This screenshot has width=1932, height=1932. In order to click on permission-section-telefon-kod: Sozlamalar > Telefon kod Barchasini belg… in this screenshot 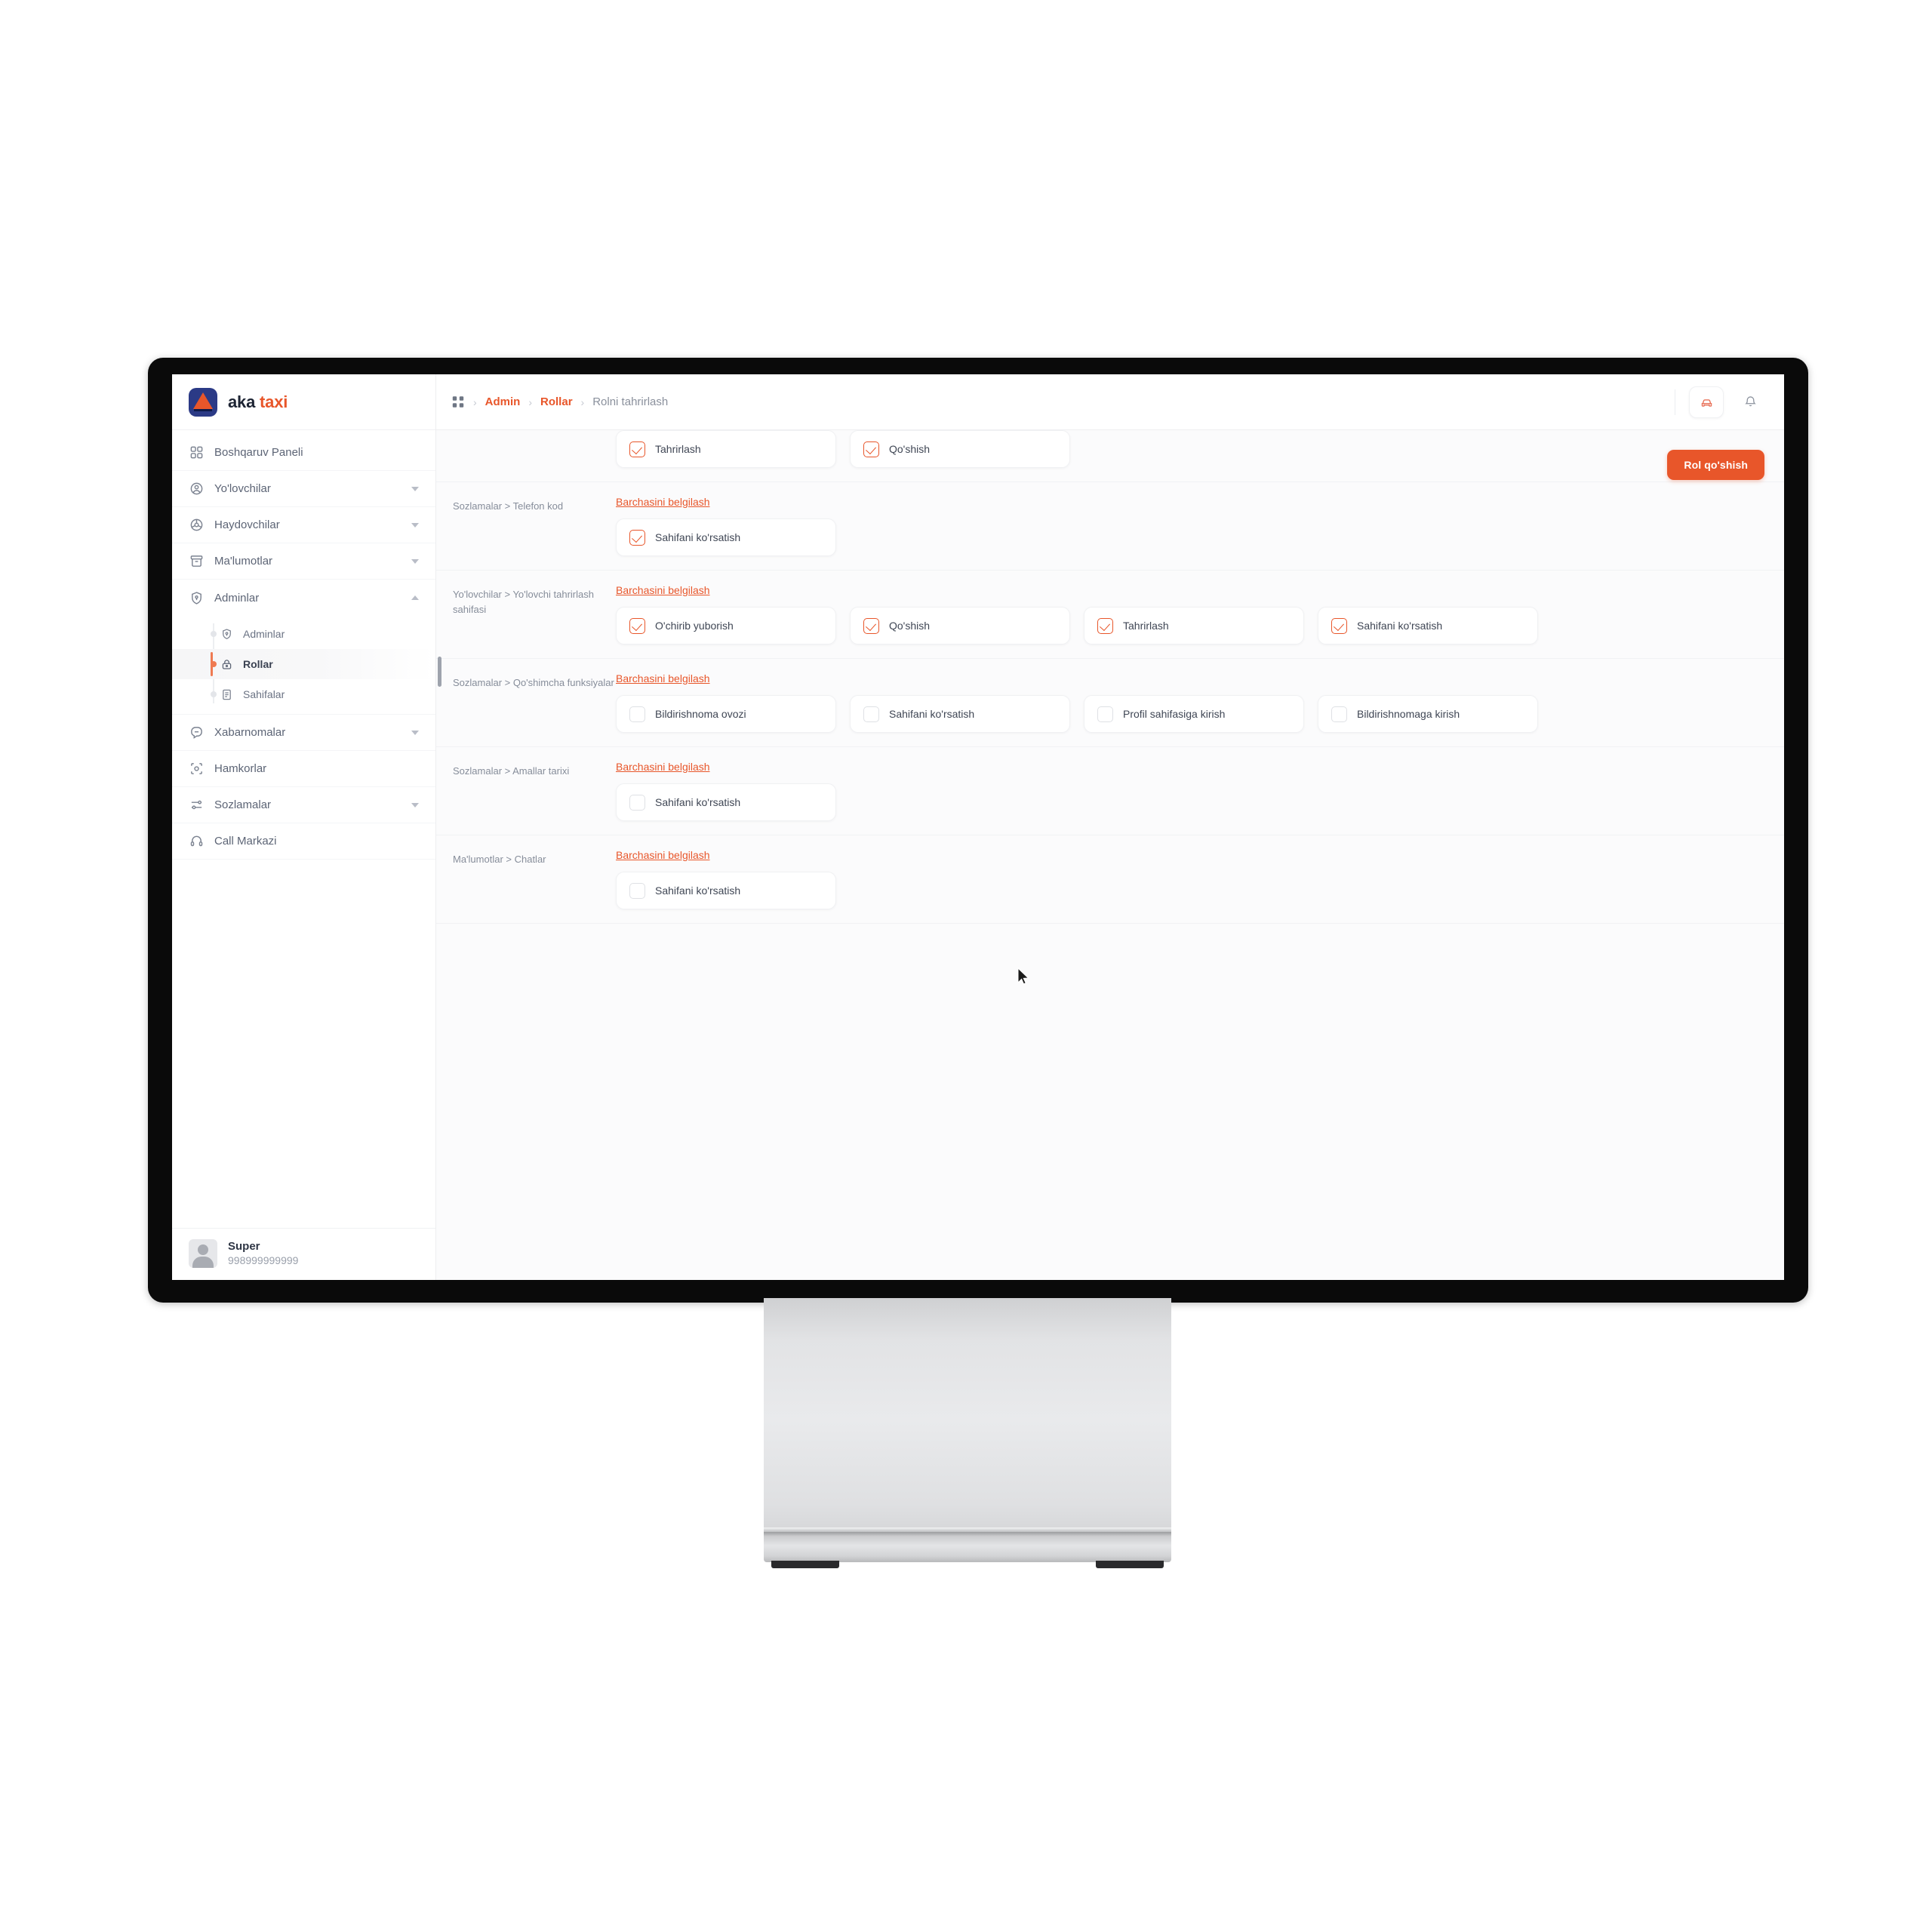, I will do `click(1110, 526)`.